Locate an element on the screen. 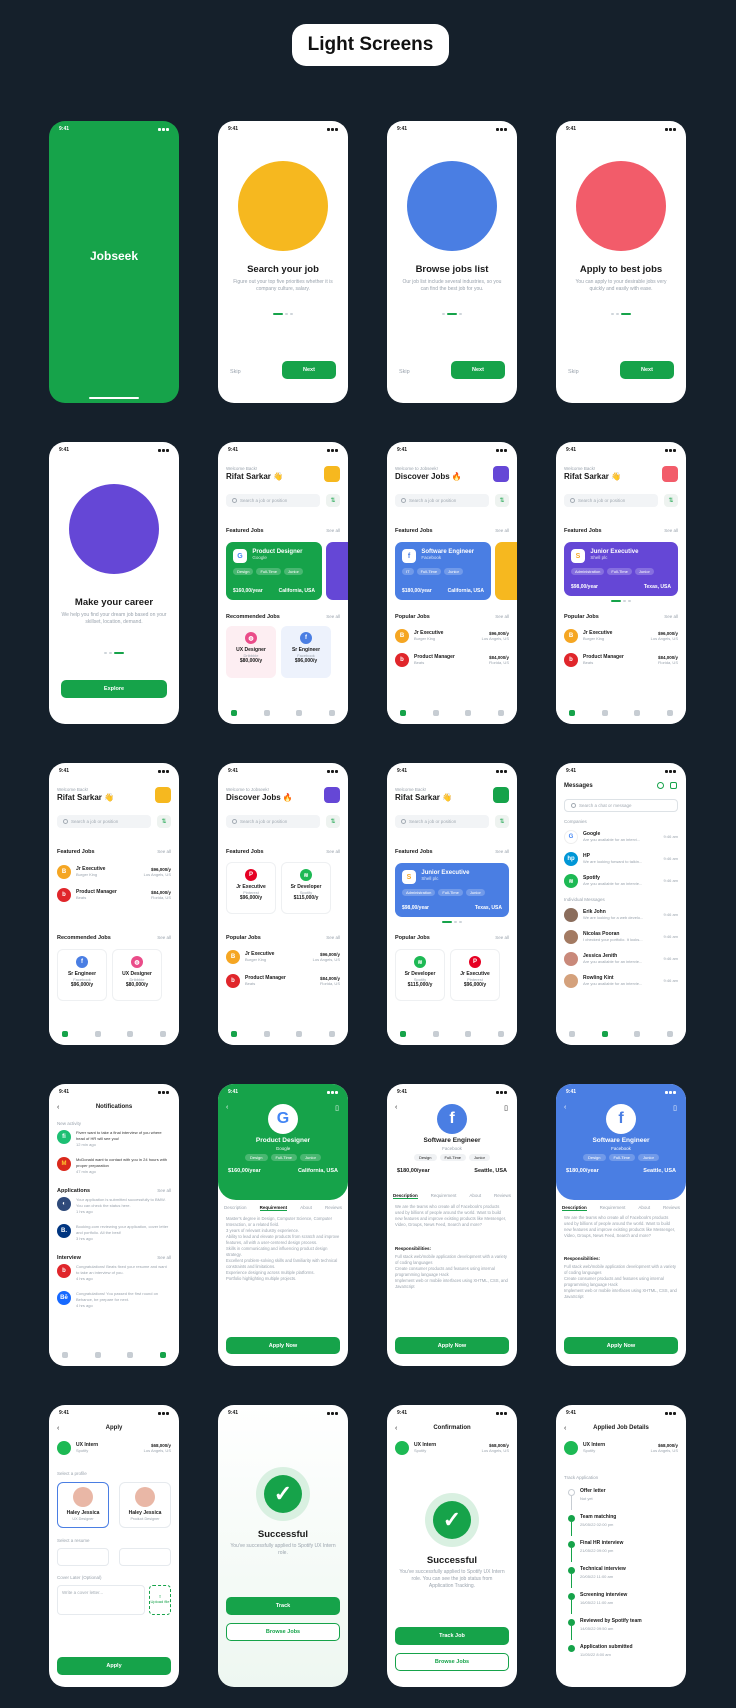 This screenshot has width=736, height=1708. resume-option is located at coordinates (83, 1557).